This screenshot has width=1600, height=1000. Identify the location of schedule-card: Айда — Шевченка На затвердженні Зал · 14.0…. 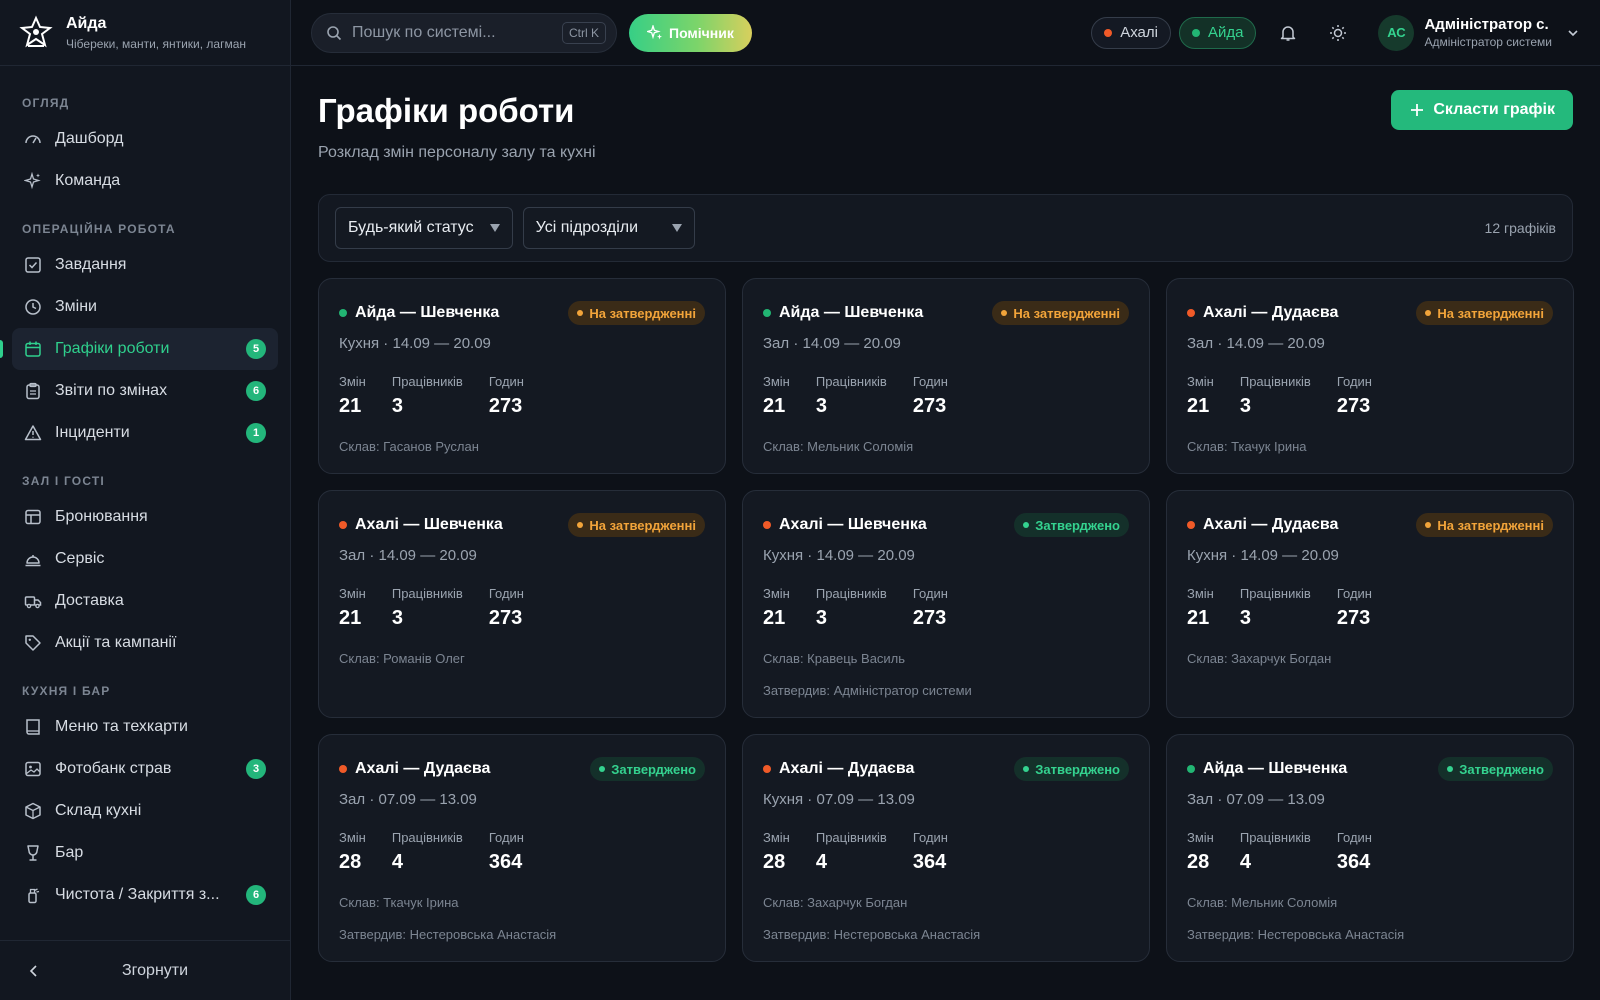
(946, 376).